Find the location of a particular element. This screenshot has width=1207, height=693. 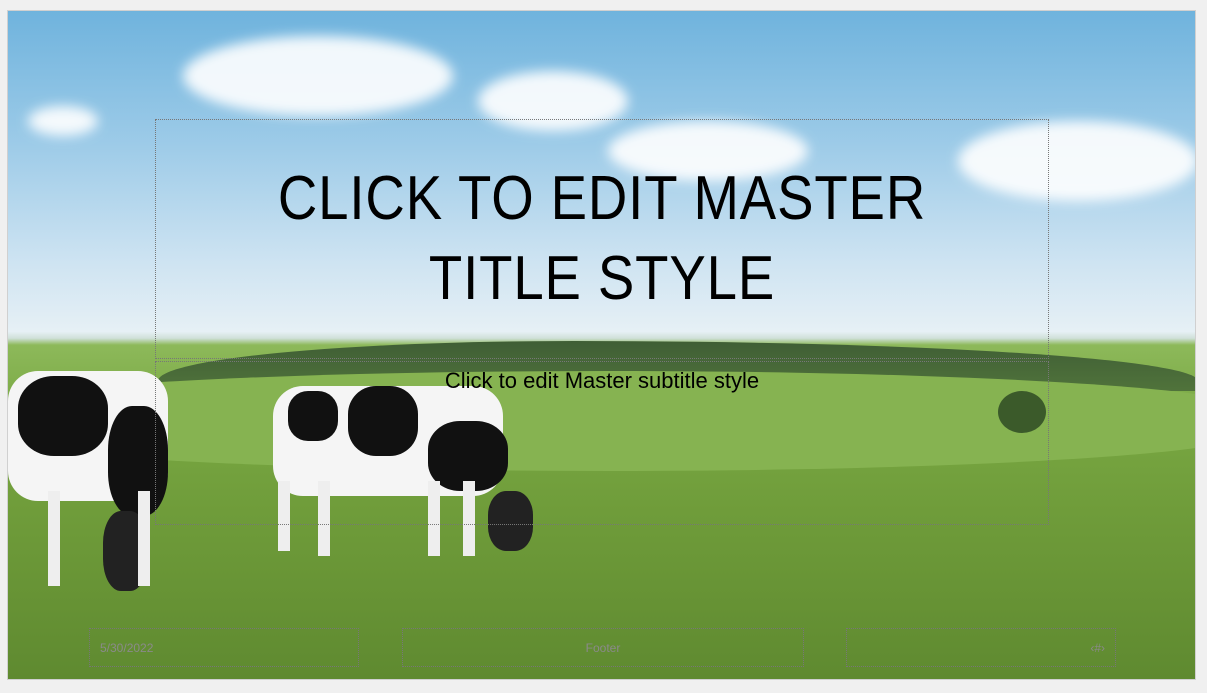

title-text: CLICK TO EDIT MASTER TITLE STYLE is located at coordinates (602, 238).